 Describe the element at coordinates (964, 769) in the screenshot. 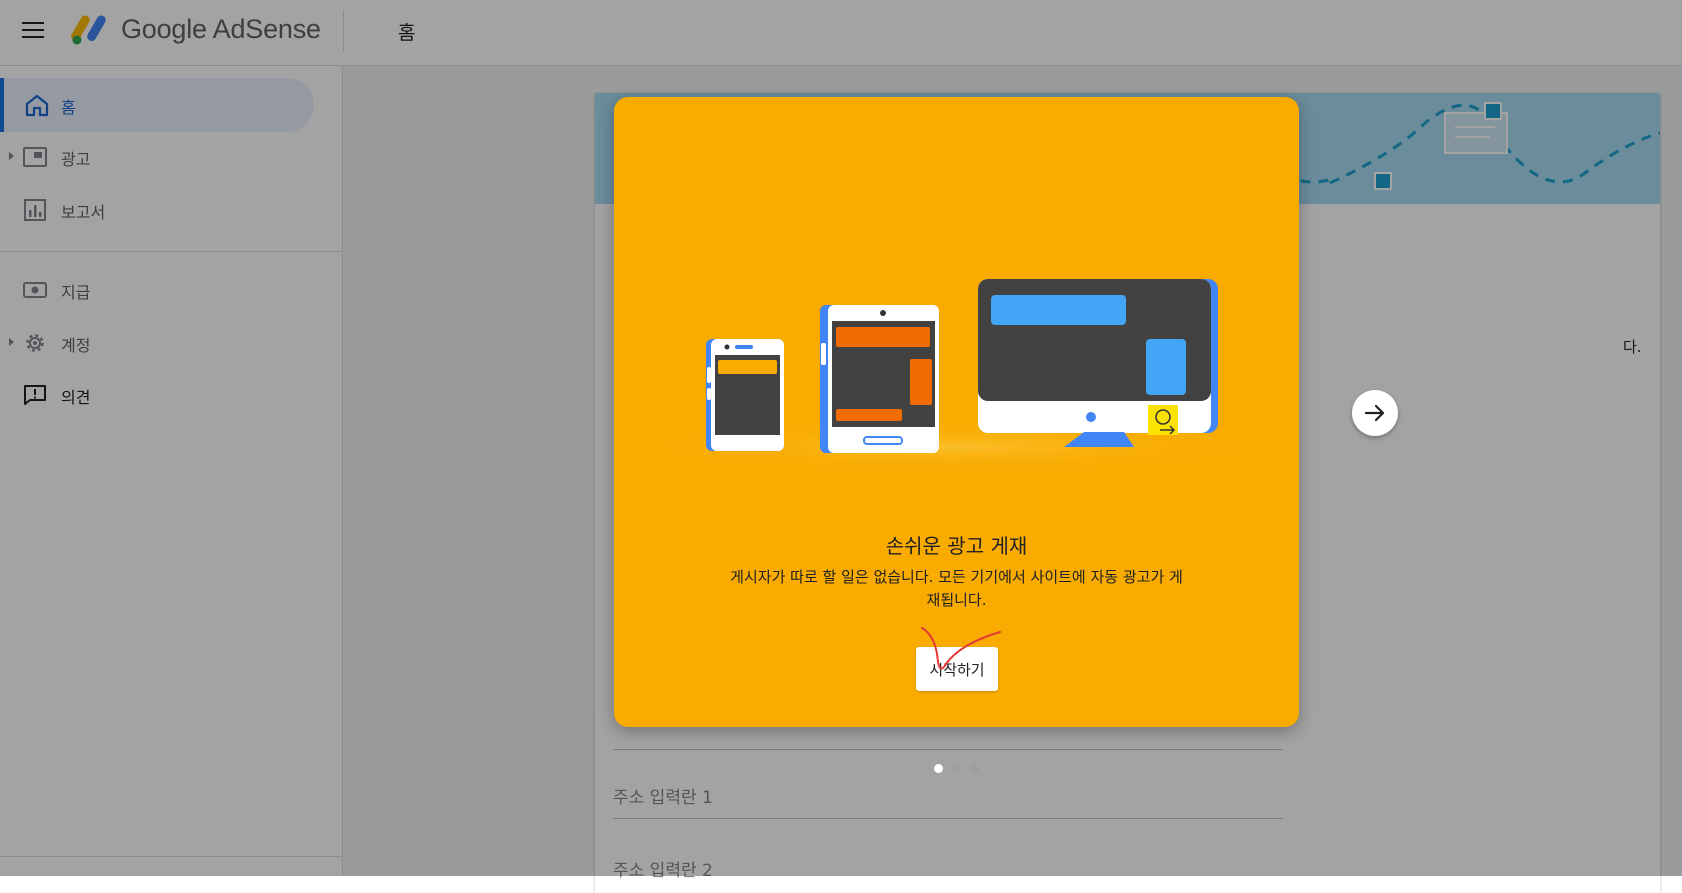

I see `carousel-pager` at that location.